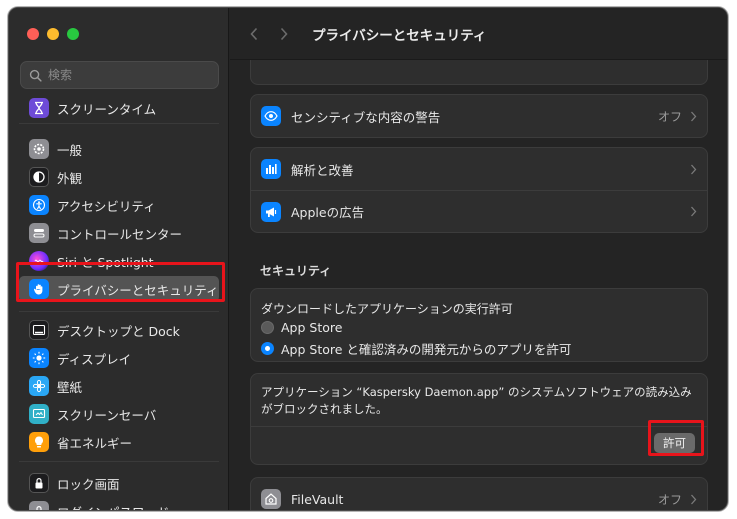 Image resolution: width=737 pixels, height=519 pixels. Describe the element at coordinates (39, 483) in the screenshot. I see `lock-icon` at that location.